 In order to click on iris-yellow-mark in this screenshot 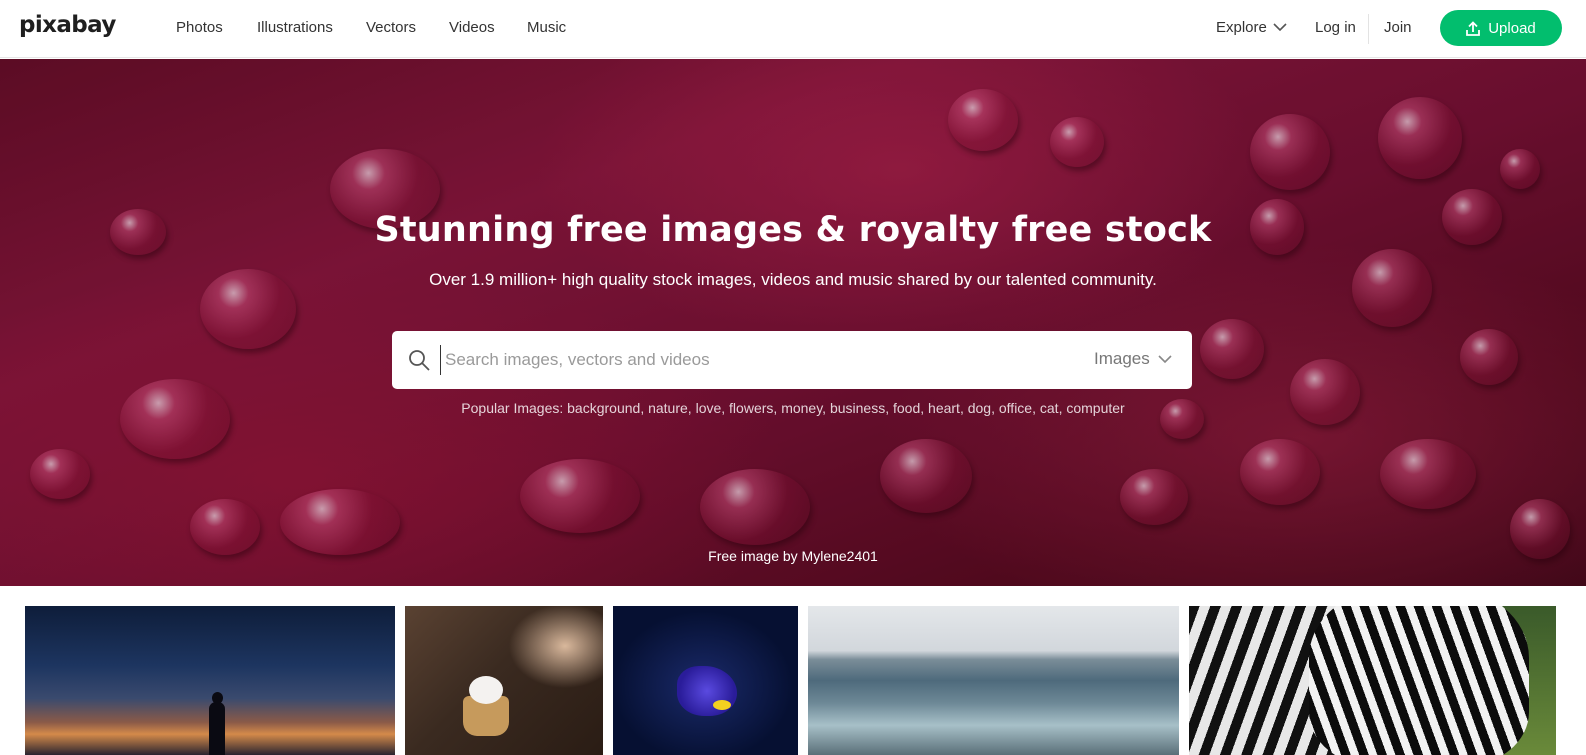, I will do `click(722, 705)`.